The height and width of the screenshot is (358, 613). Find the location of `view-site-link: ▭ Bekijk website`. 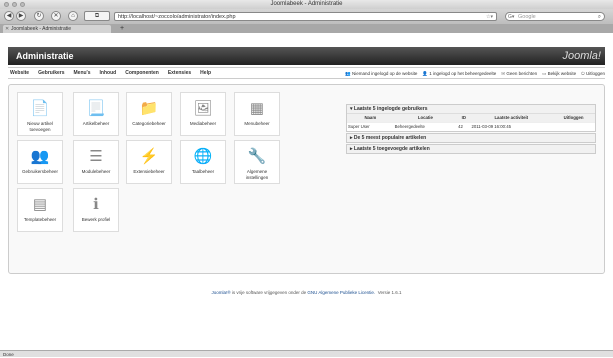

view-site-link: ▭ Bekijk website is located at coordinates (559, 73).